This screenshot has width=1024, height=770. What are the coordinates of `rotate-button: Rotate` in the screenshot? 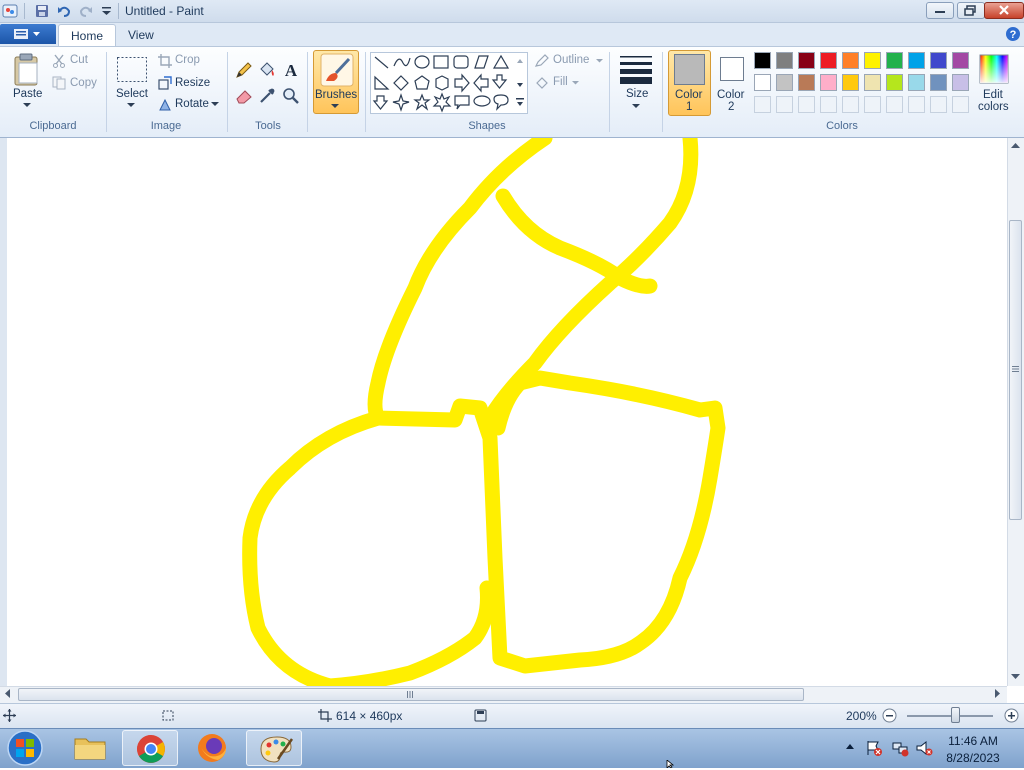 It's located at (192, 104).